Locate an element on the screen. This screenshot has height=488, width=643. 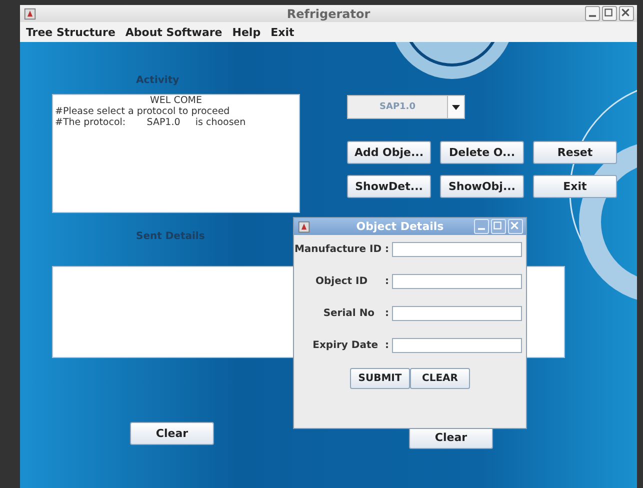
maximize-button is located at coordinates (609, 13).